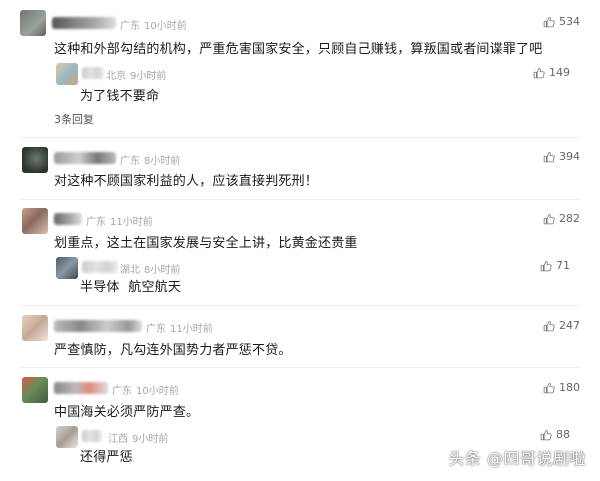 The image size is (600, 481). What do you see at coordinates (127, 412) in the screenshot?
I see `comment-text: 中国海关必须严防严查。` at bounding box center [127, 412].